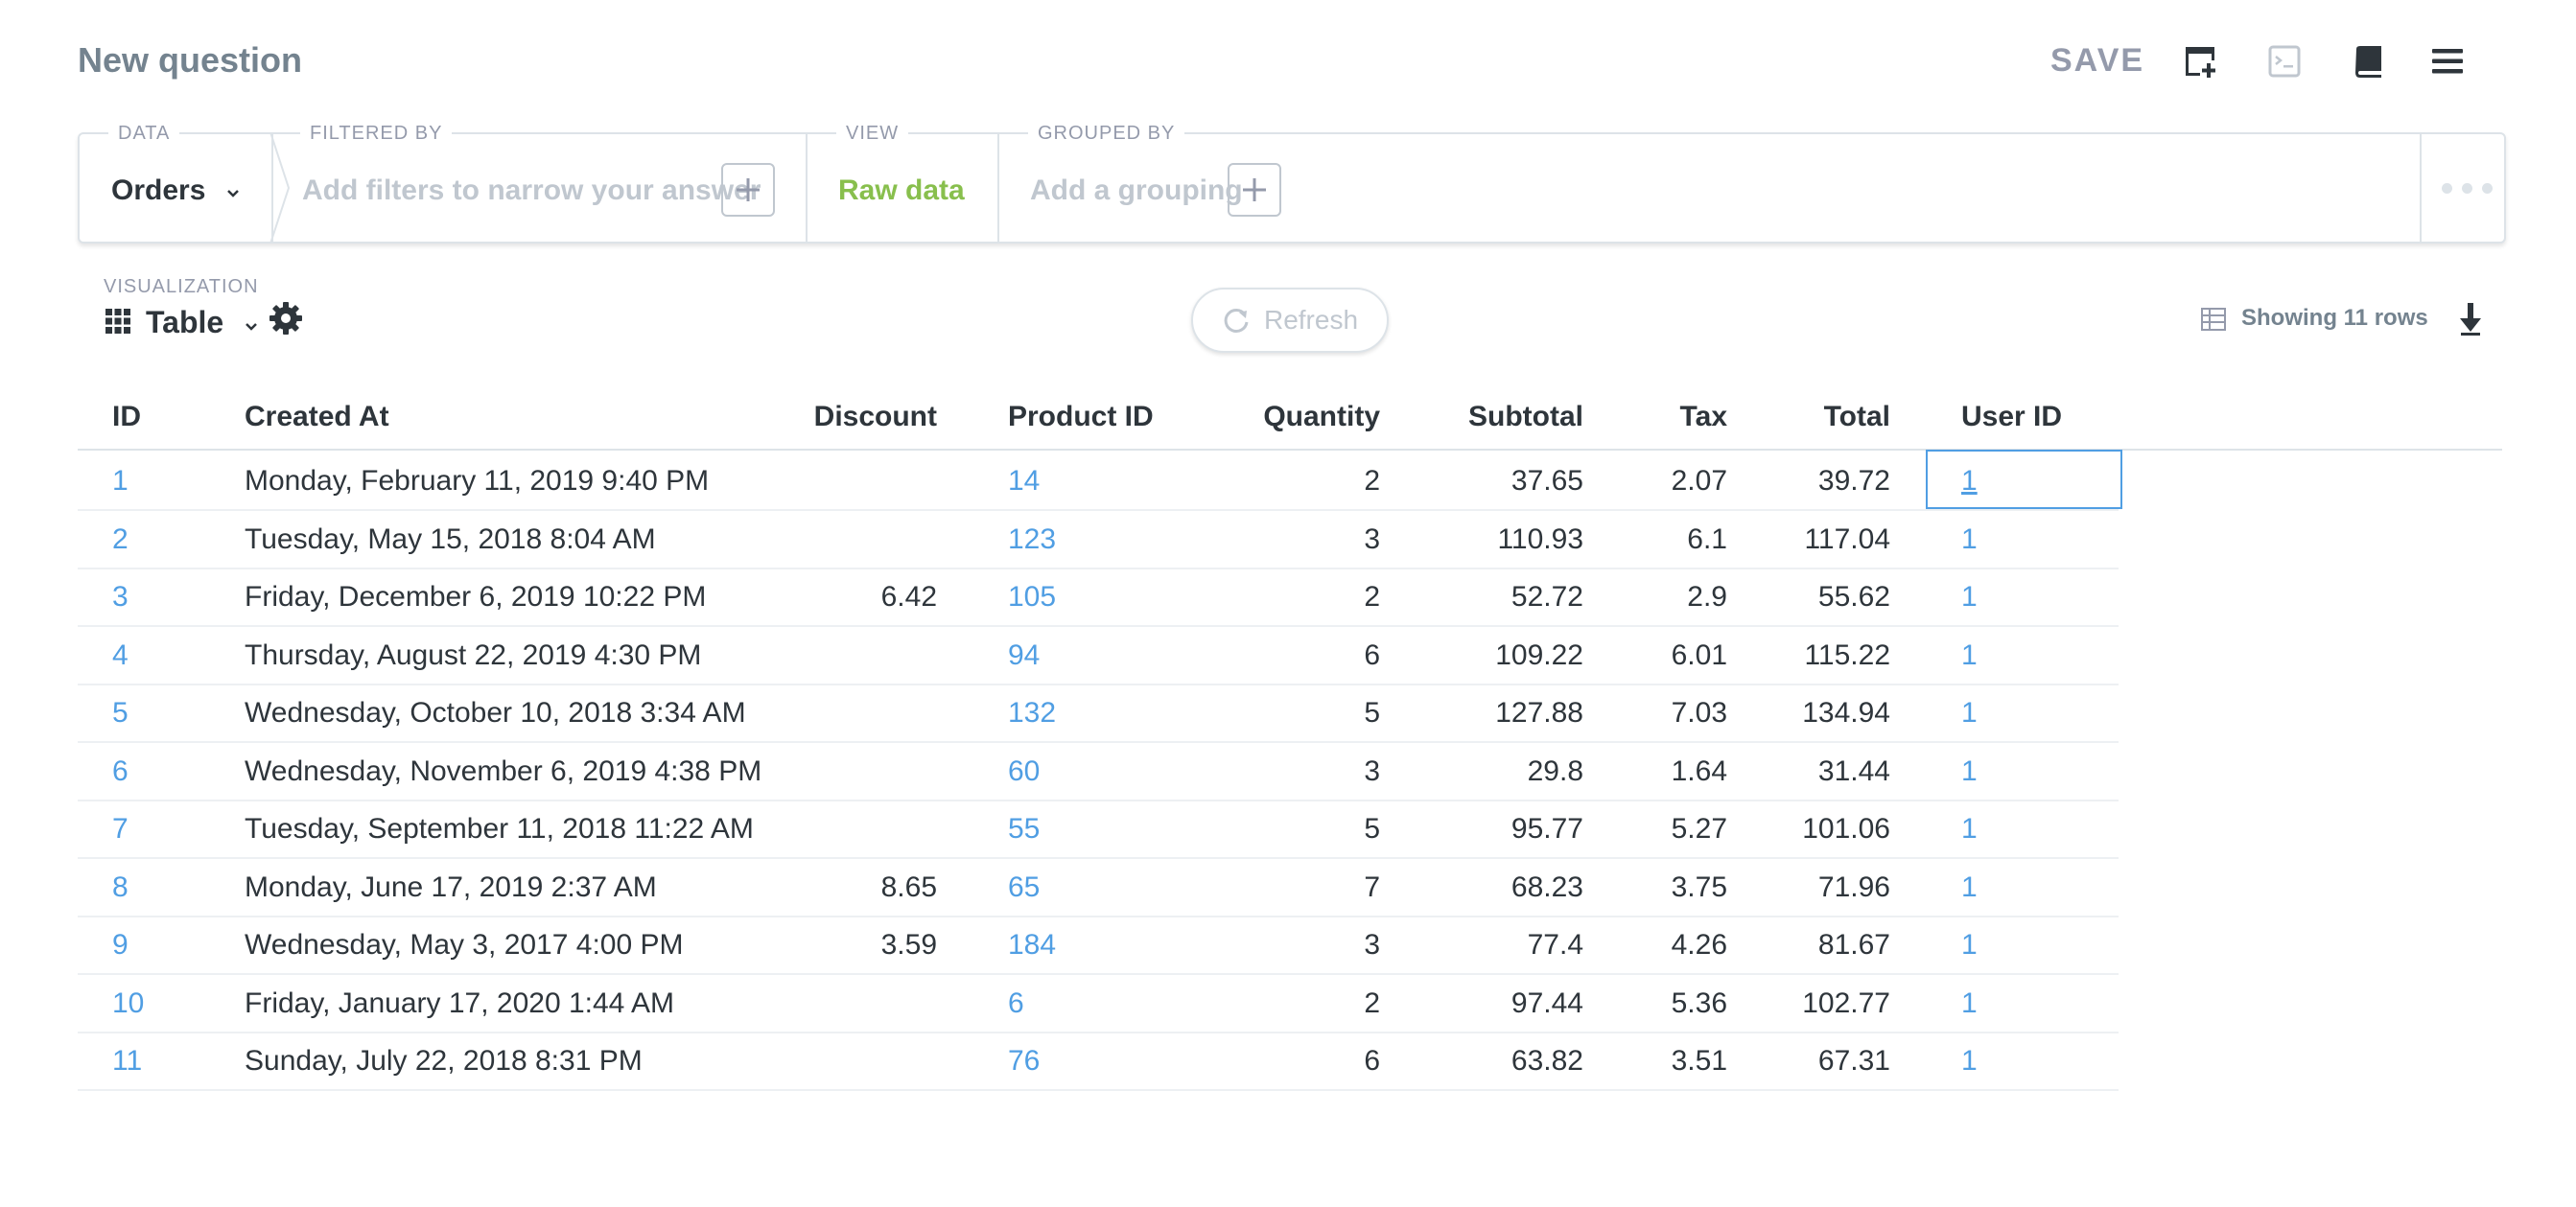 Image resolution: width=2576 pixels, height=1207 pixels. I want to click on add-filter-button, so click(748, 190).